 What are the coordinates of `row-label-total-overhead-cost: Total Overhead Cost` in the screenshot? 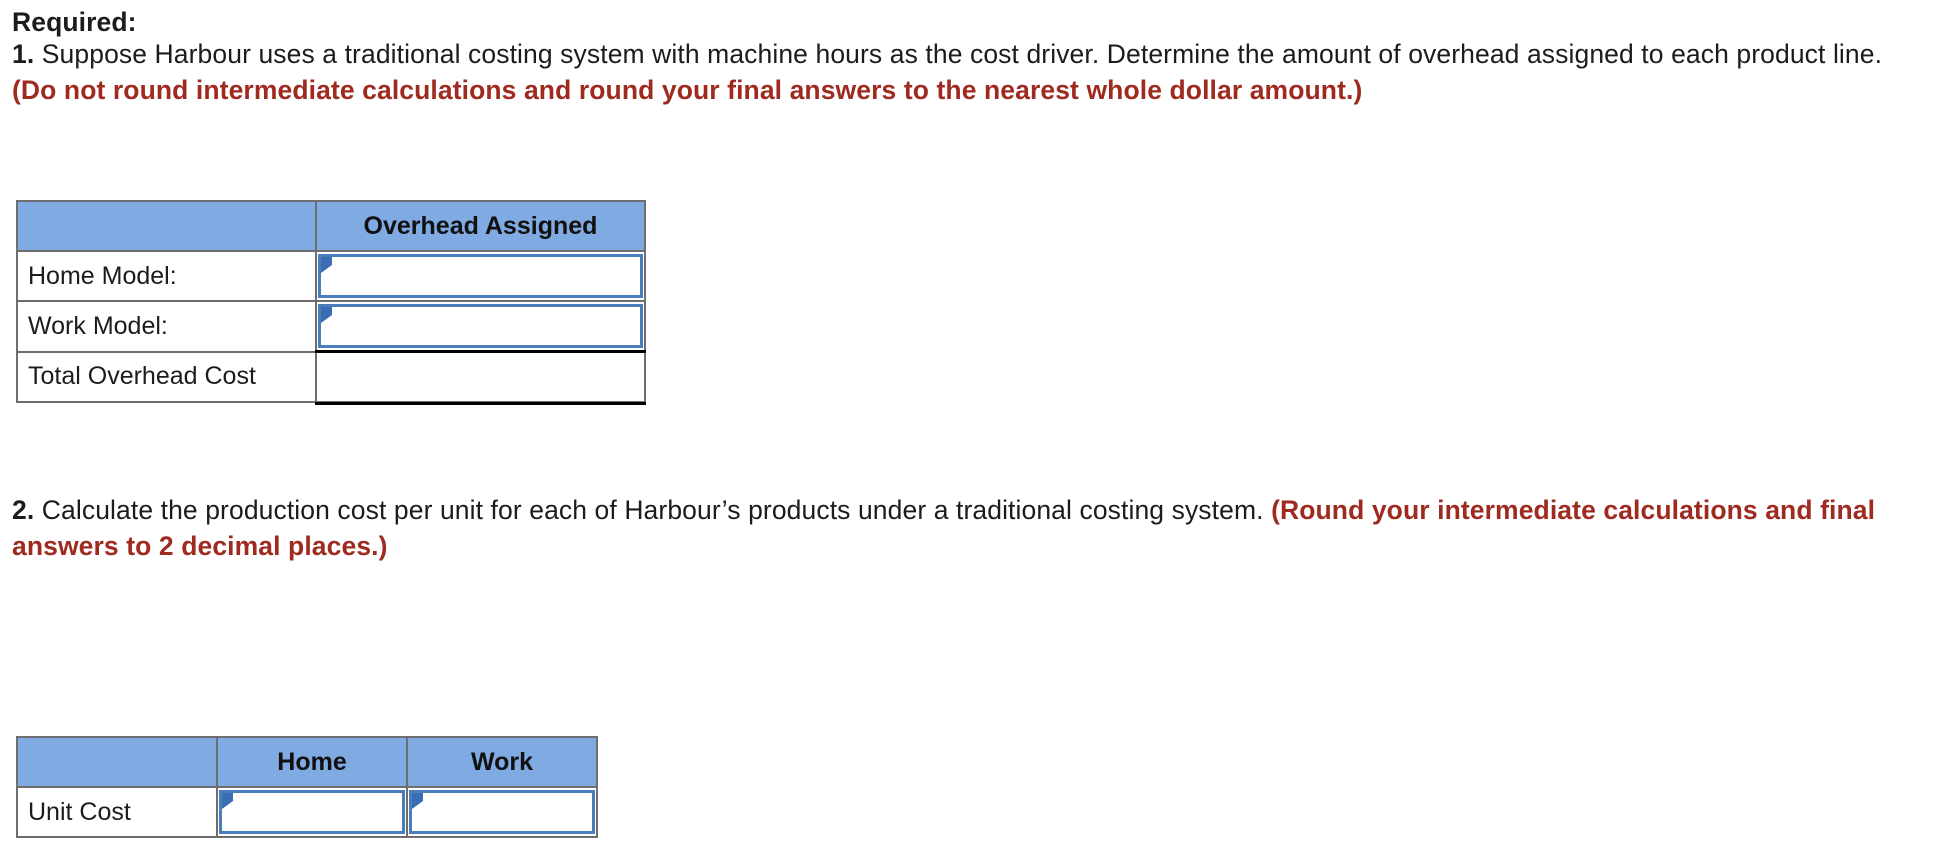 It's located at (166, 376).